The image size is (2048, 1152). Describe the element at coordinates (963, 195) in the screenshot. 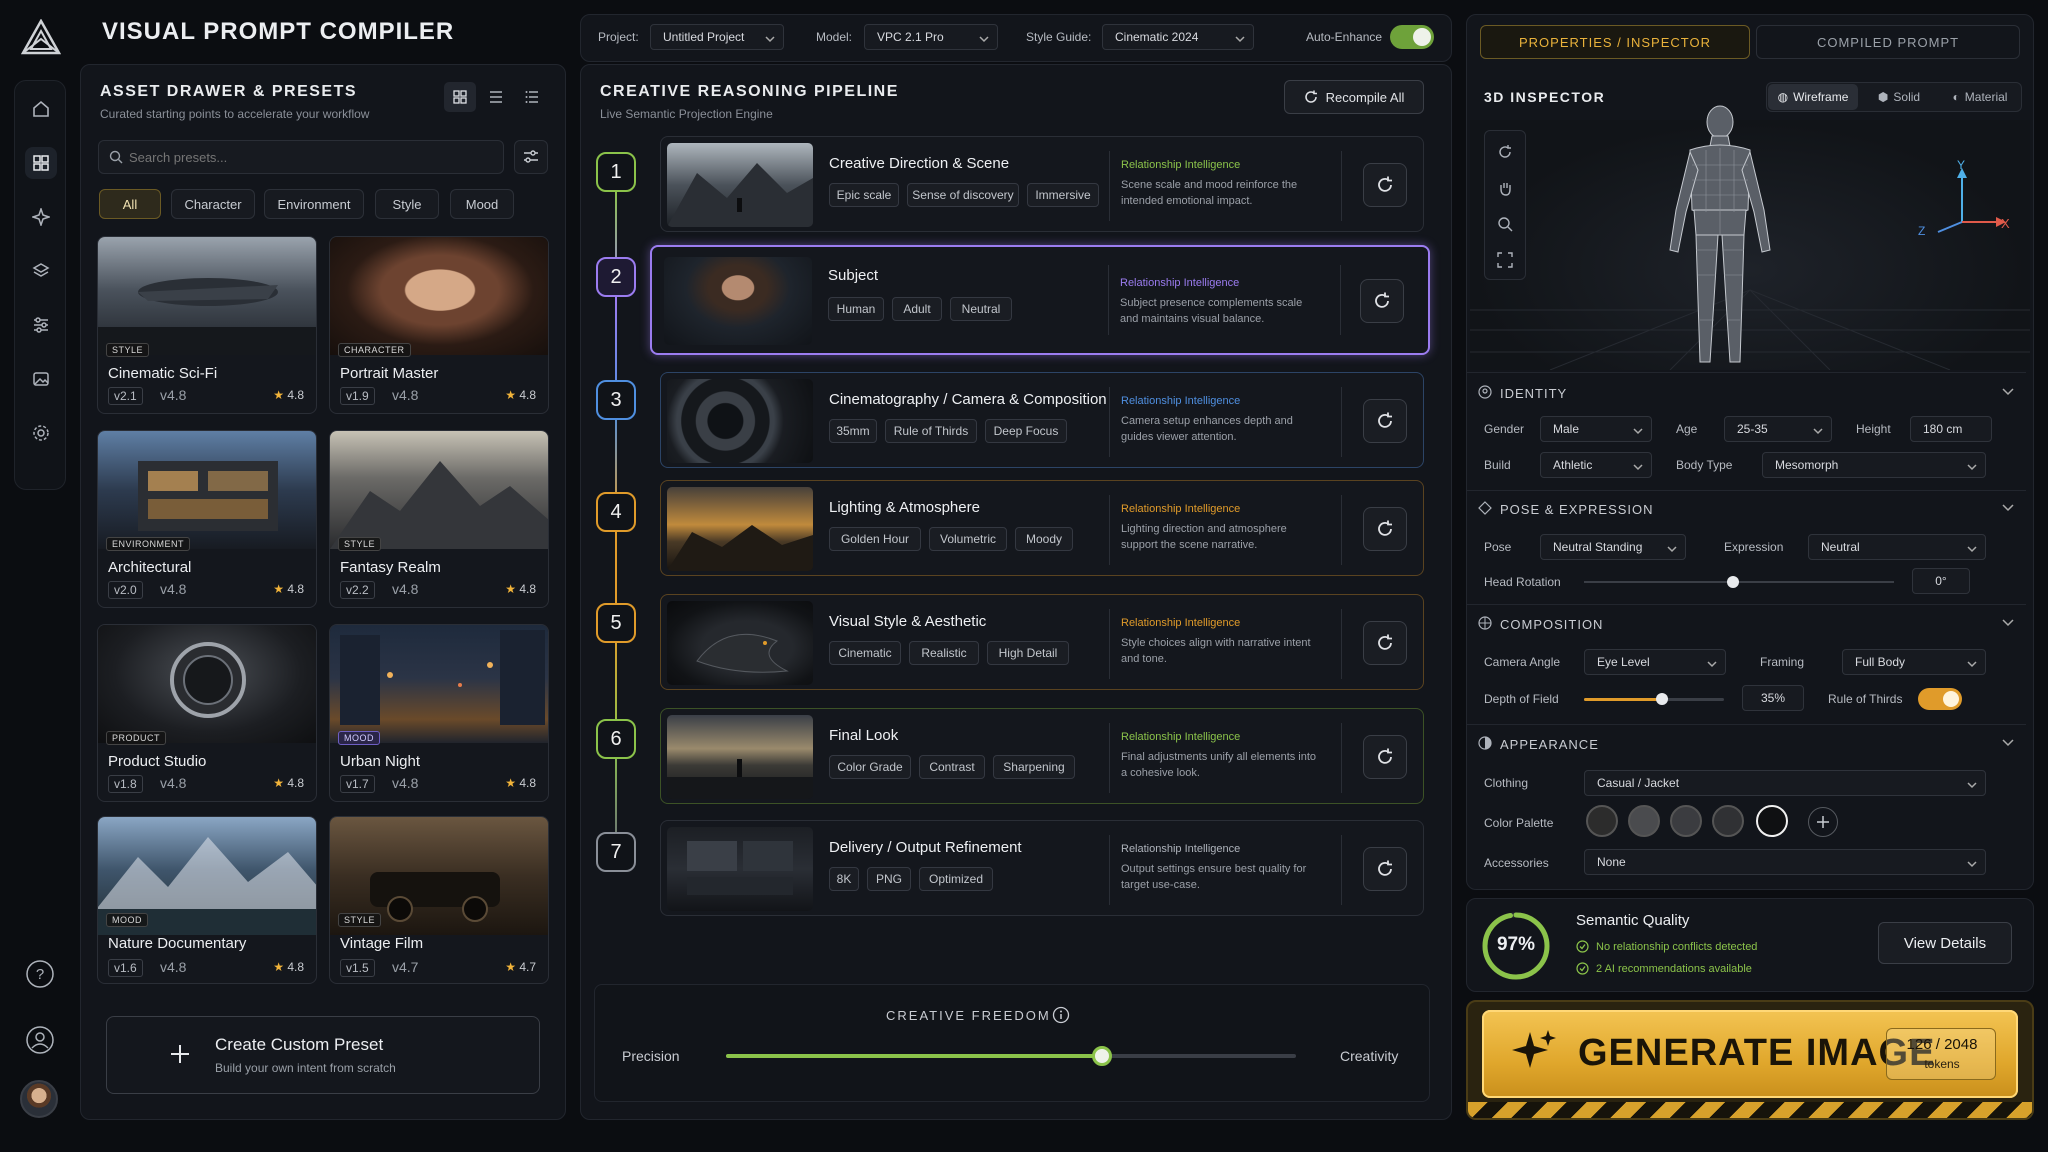

I see `step-tag: Sense of discovery` at that location.